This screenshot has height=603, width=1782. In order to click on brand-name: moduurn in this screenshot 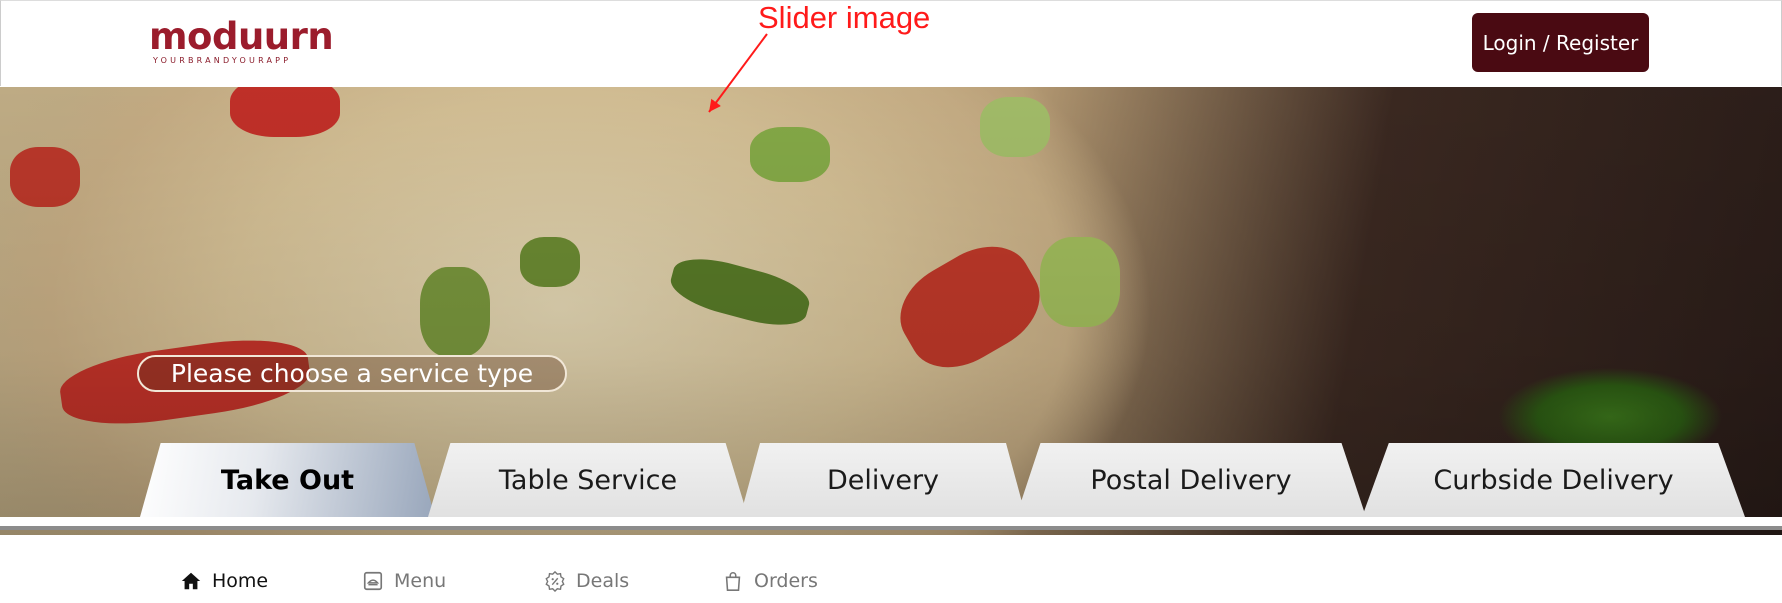, I will do `click(241, 36)`.